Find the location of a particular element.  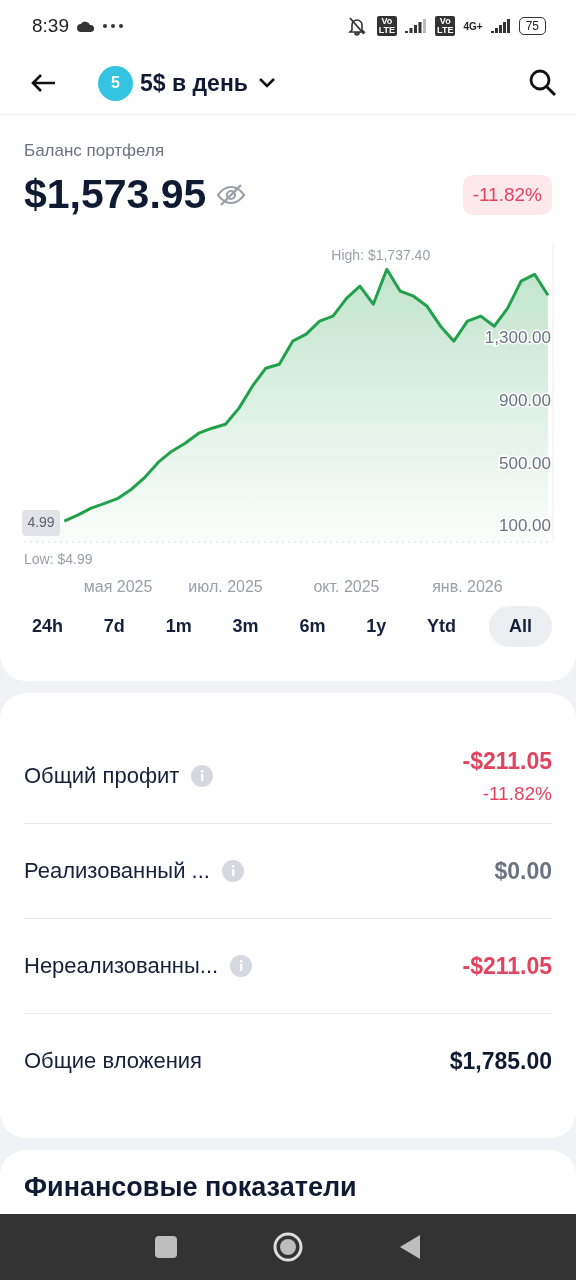

y-axis-label: 1,300.00 is located at coordinates (517, 338).